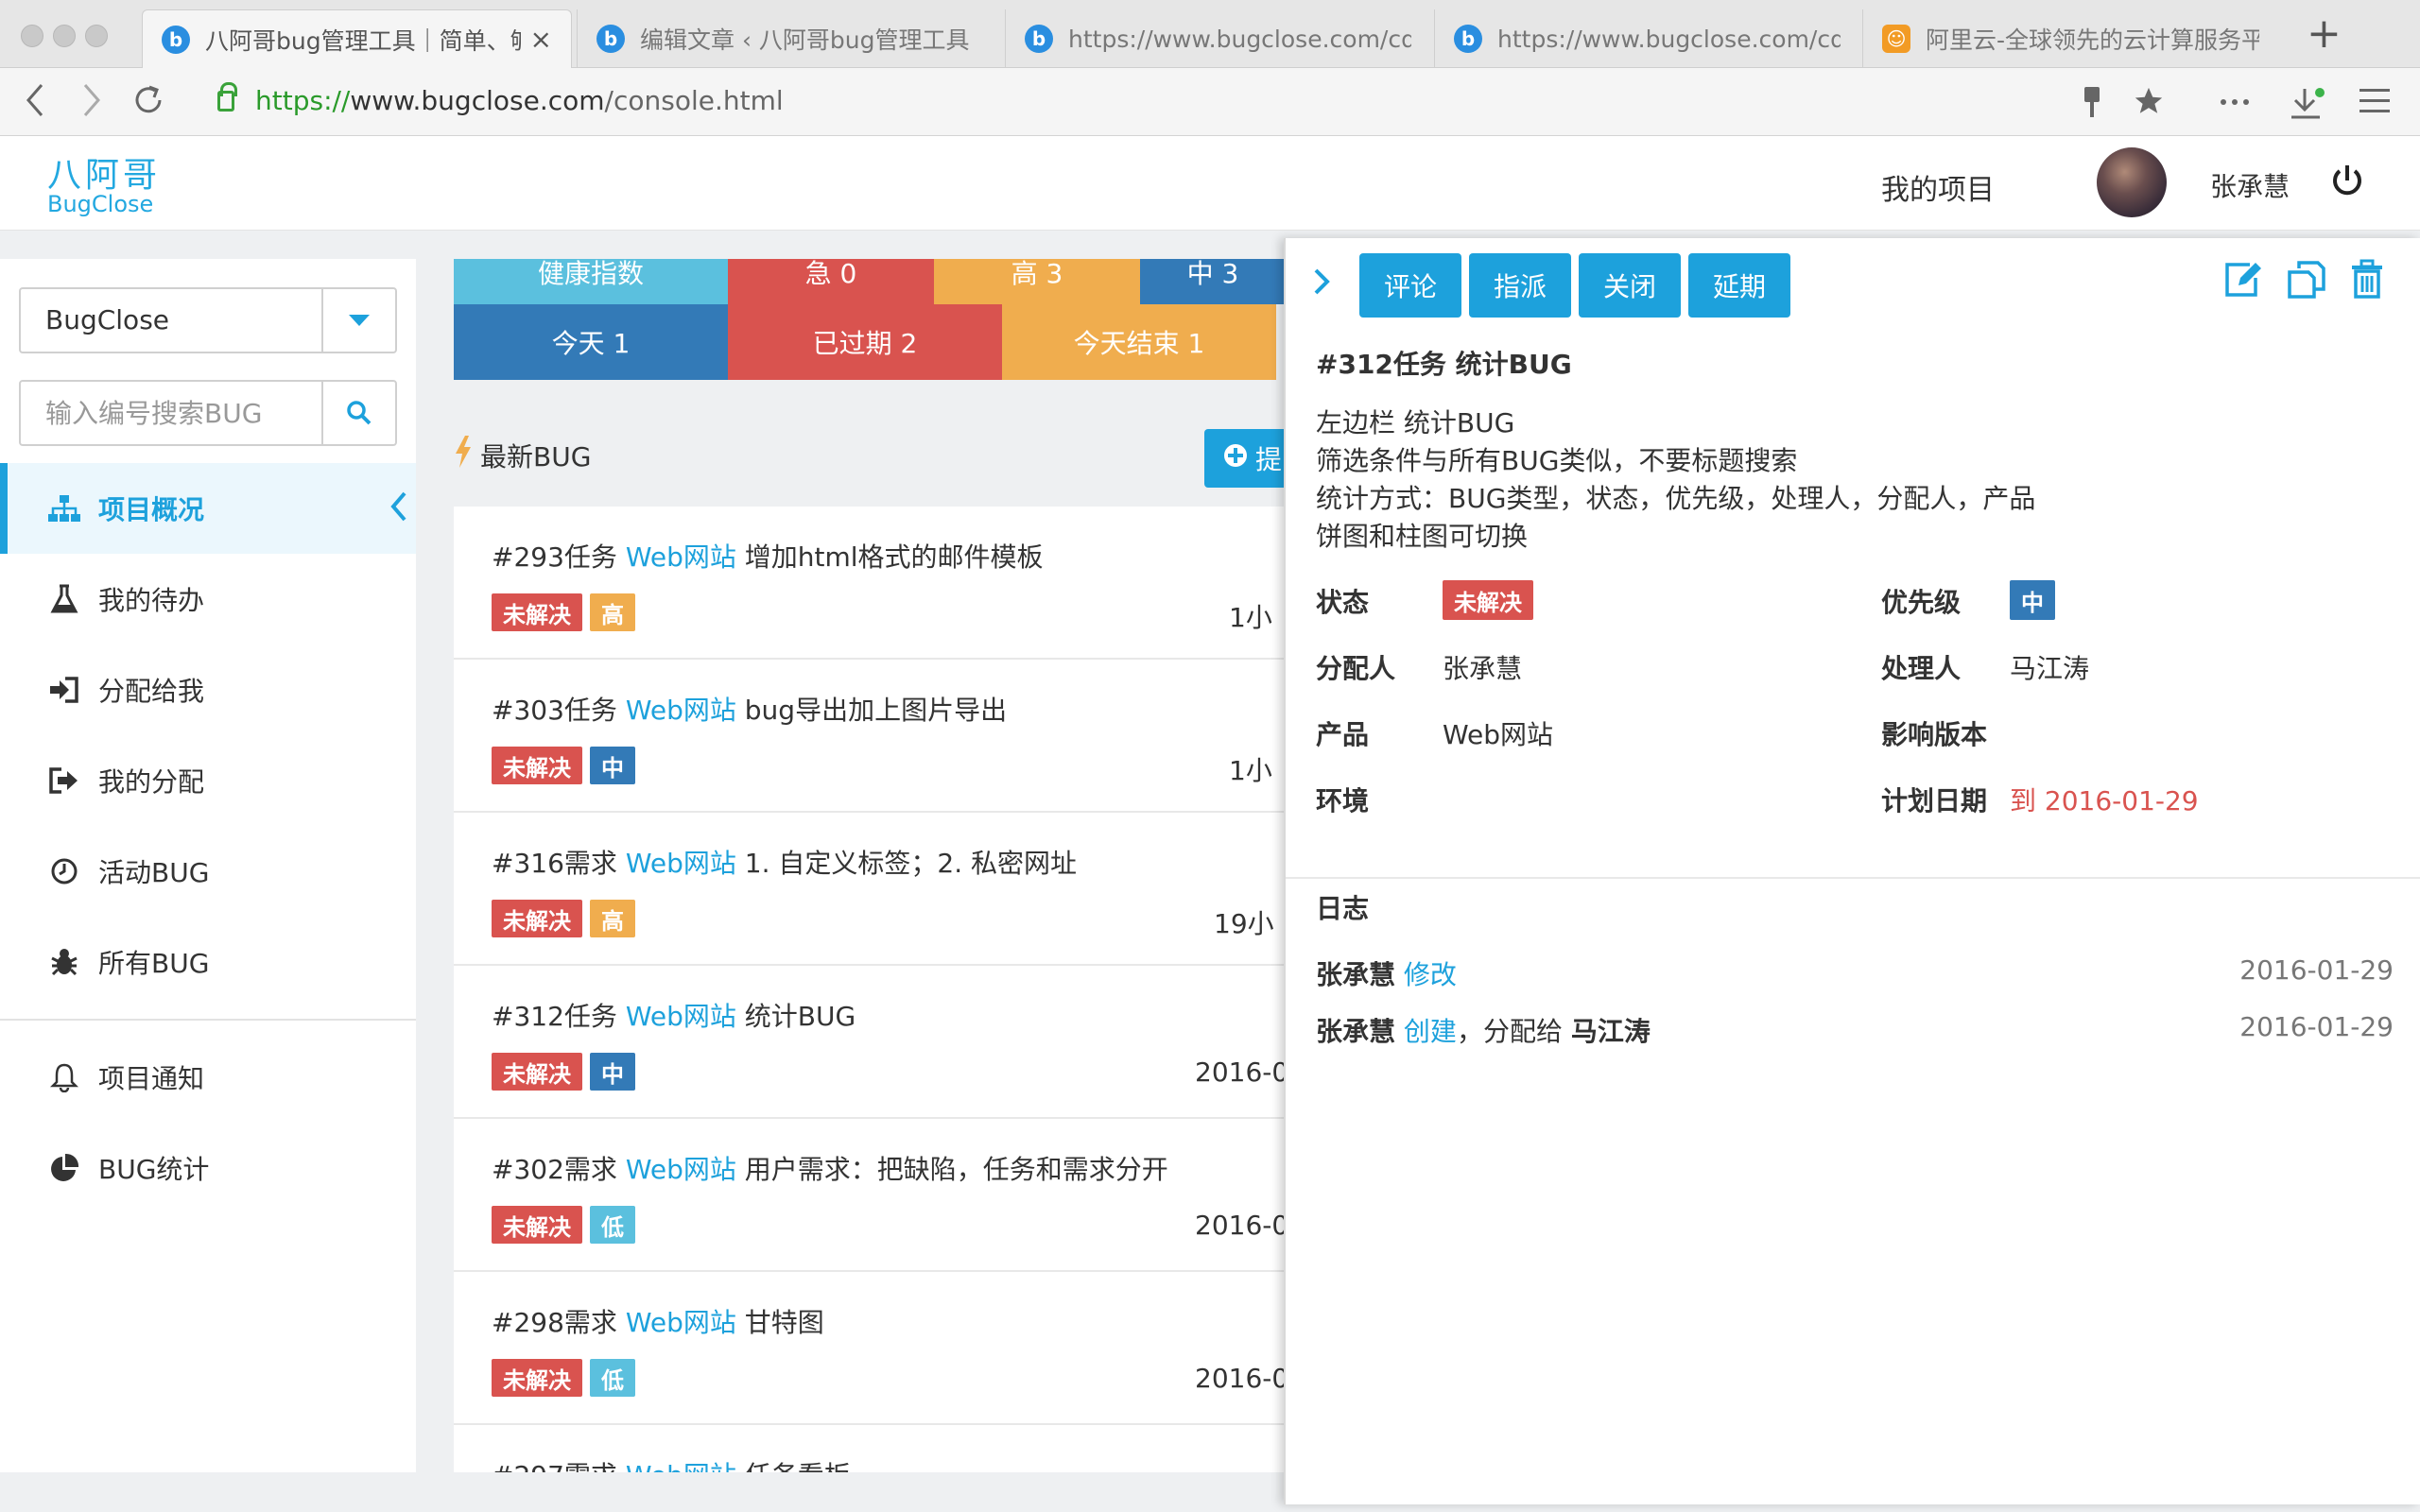 Image resolution: width=2420 pixels, height=1512 pixels. I want to click on sidebar: BugClose 项目概况 我的待办, so click(208, 865).